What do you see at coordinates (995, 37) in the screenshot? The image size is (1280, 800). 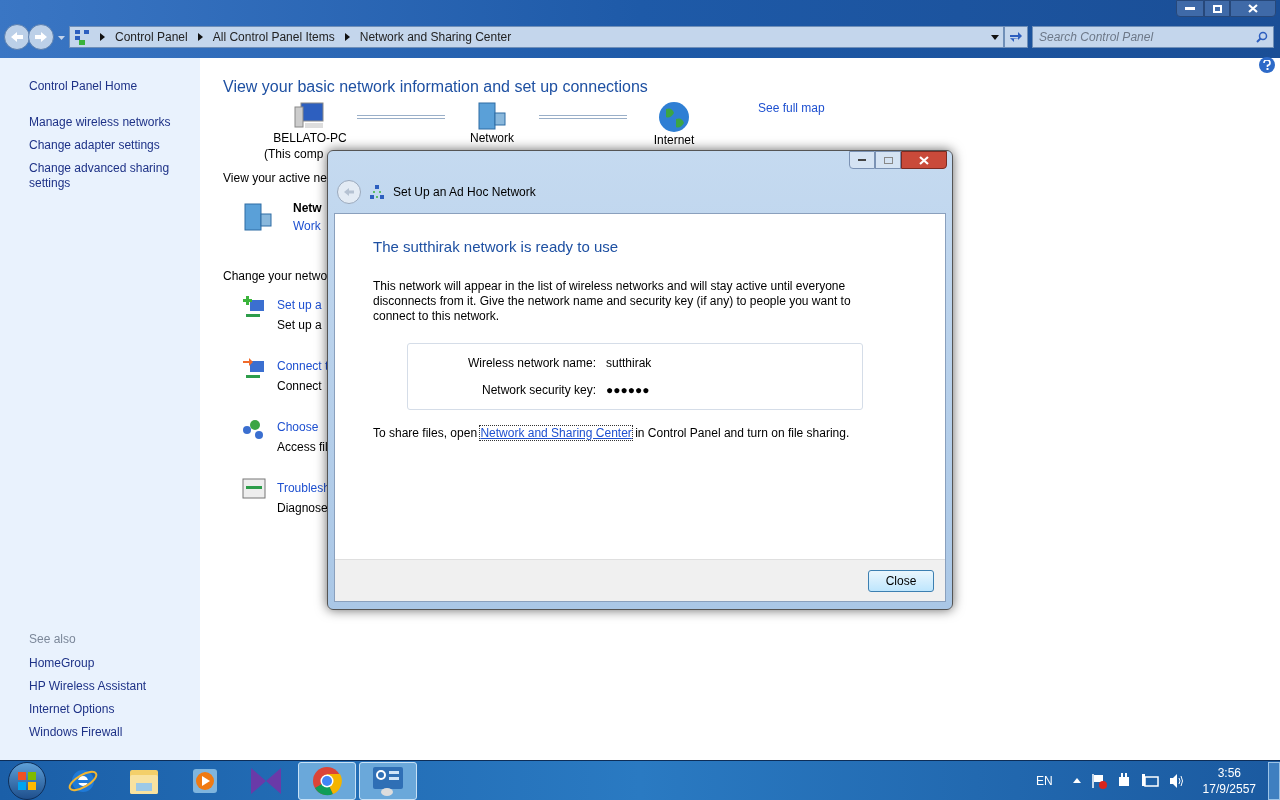 I see `dropdown-icon` at bounding box center [995, 37].